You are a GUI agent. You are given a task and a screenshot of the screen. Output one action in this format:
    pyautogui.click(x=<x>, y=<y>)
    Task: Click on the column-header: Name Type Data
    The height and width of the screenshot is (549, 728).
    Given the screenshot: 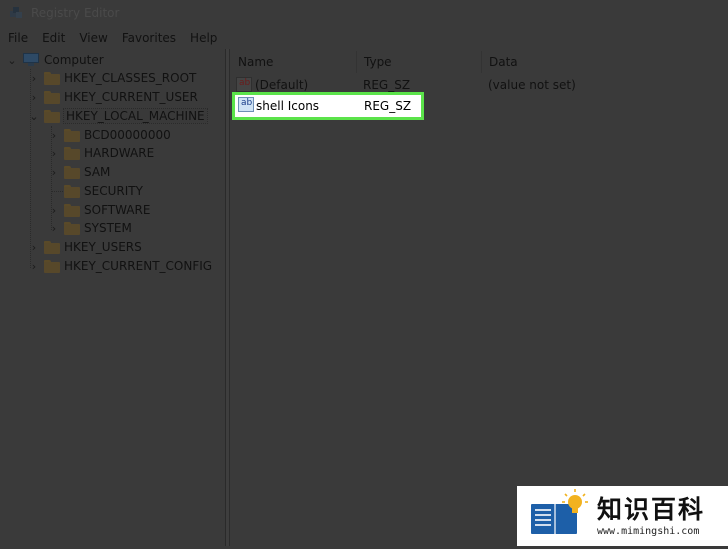 What is the action you would take?
    pyautogui.click(x=479, y=61)
    